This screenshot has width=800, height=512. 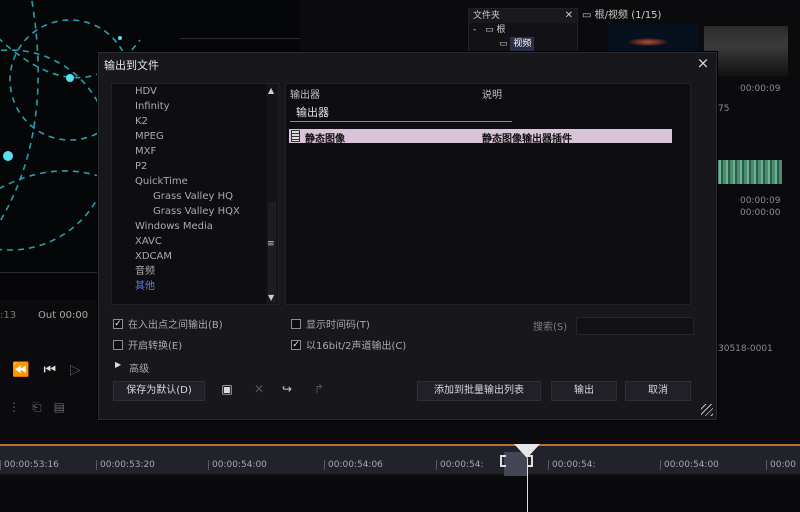 What do you see at coordinates (175, 325) in the screenshot?
I see `checkbox-label: 在入出点之间输出(B)` at bounding box center [175, 325].